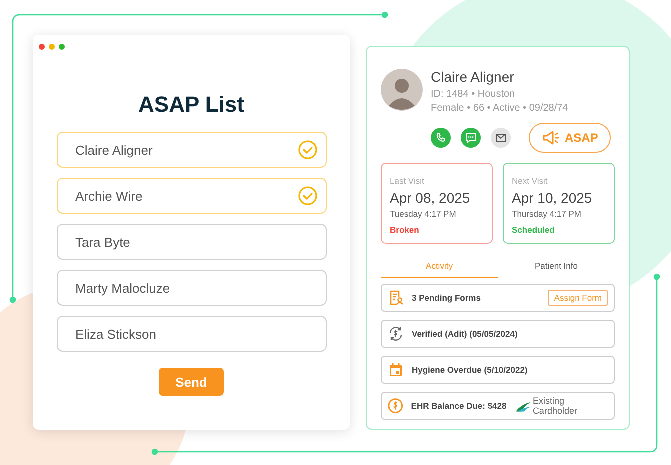 This screenshot has height=465, width=671. Describe the element at coordinates (530, 181) in the screenshot. I see `visit-label: Next Visit` at that location.